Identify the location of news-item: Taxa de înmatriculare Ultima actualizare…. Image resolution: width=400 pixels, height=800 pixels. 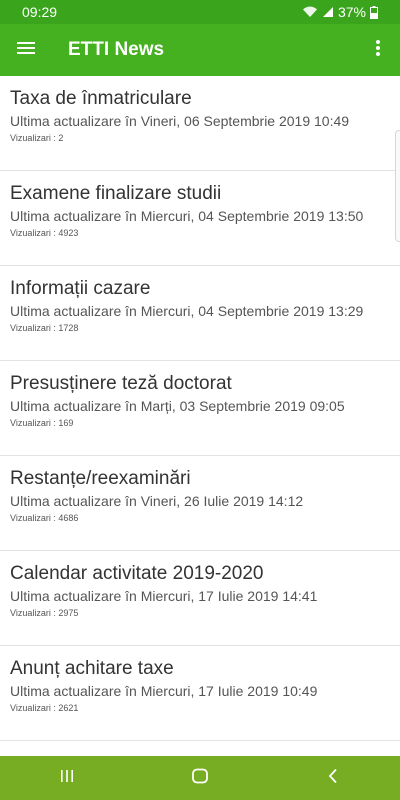
(200, 123).